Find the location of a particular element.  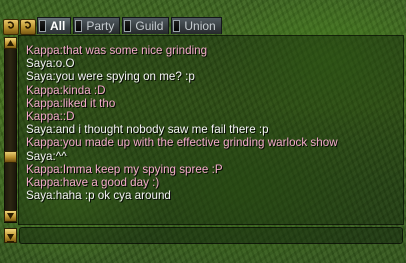

chat-log-icon is located at coordinates (28, 27).